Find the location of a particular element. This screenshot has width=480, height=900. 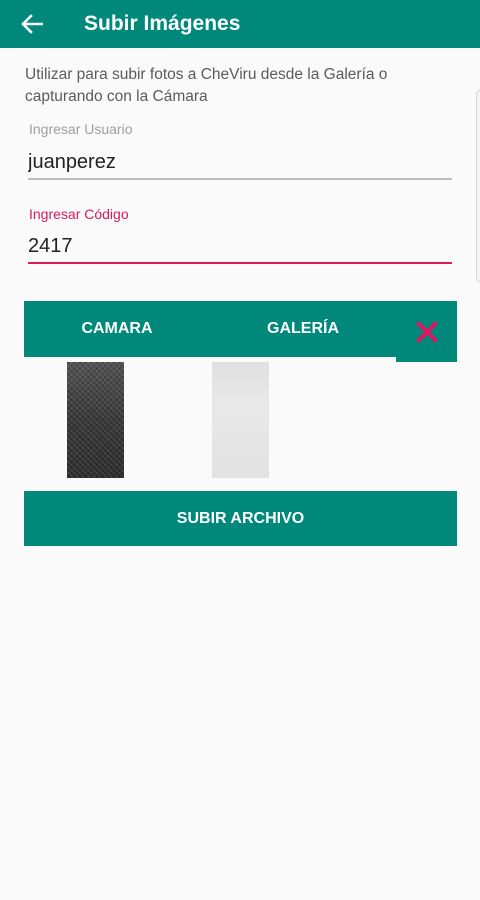

user-field-label: Ingresar Usuario is located at coordinates (81, 129).